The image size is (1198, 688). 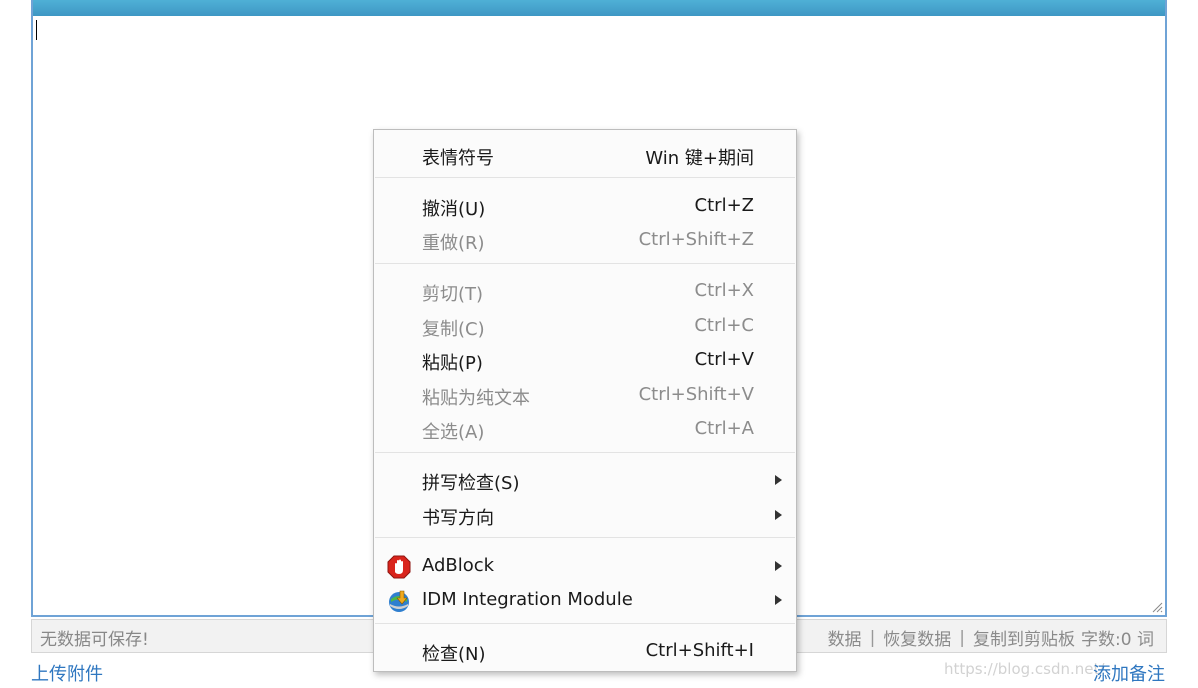 I want to click on menu-item-shortcut: Ctrl+V, so click(x=724, y=359).